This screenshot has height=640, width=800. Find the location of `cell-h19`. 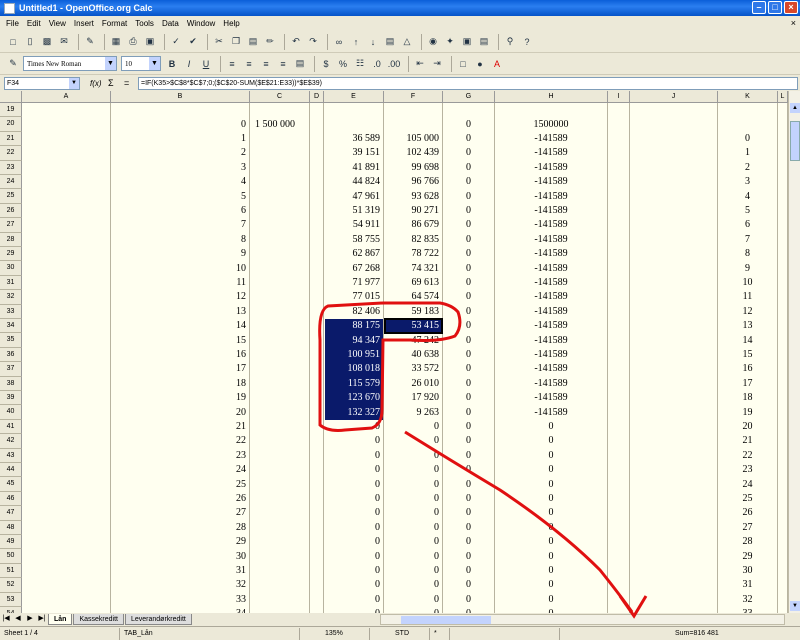

cell-h19 is located at coordinates (551, 110).